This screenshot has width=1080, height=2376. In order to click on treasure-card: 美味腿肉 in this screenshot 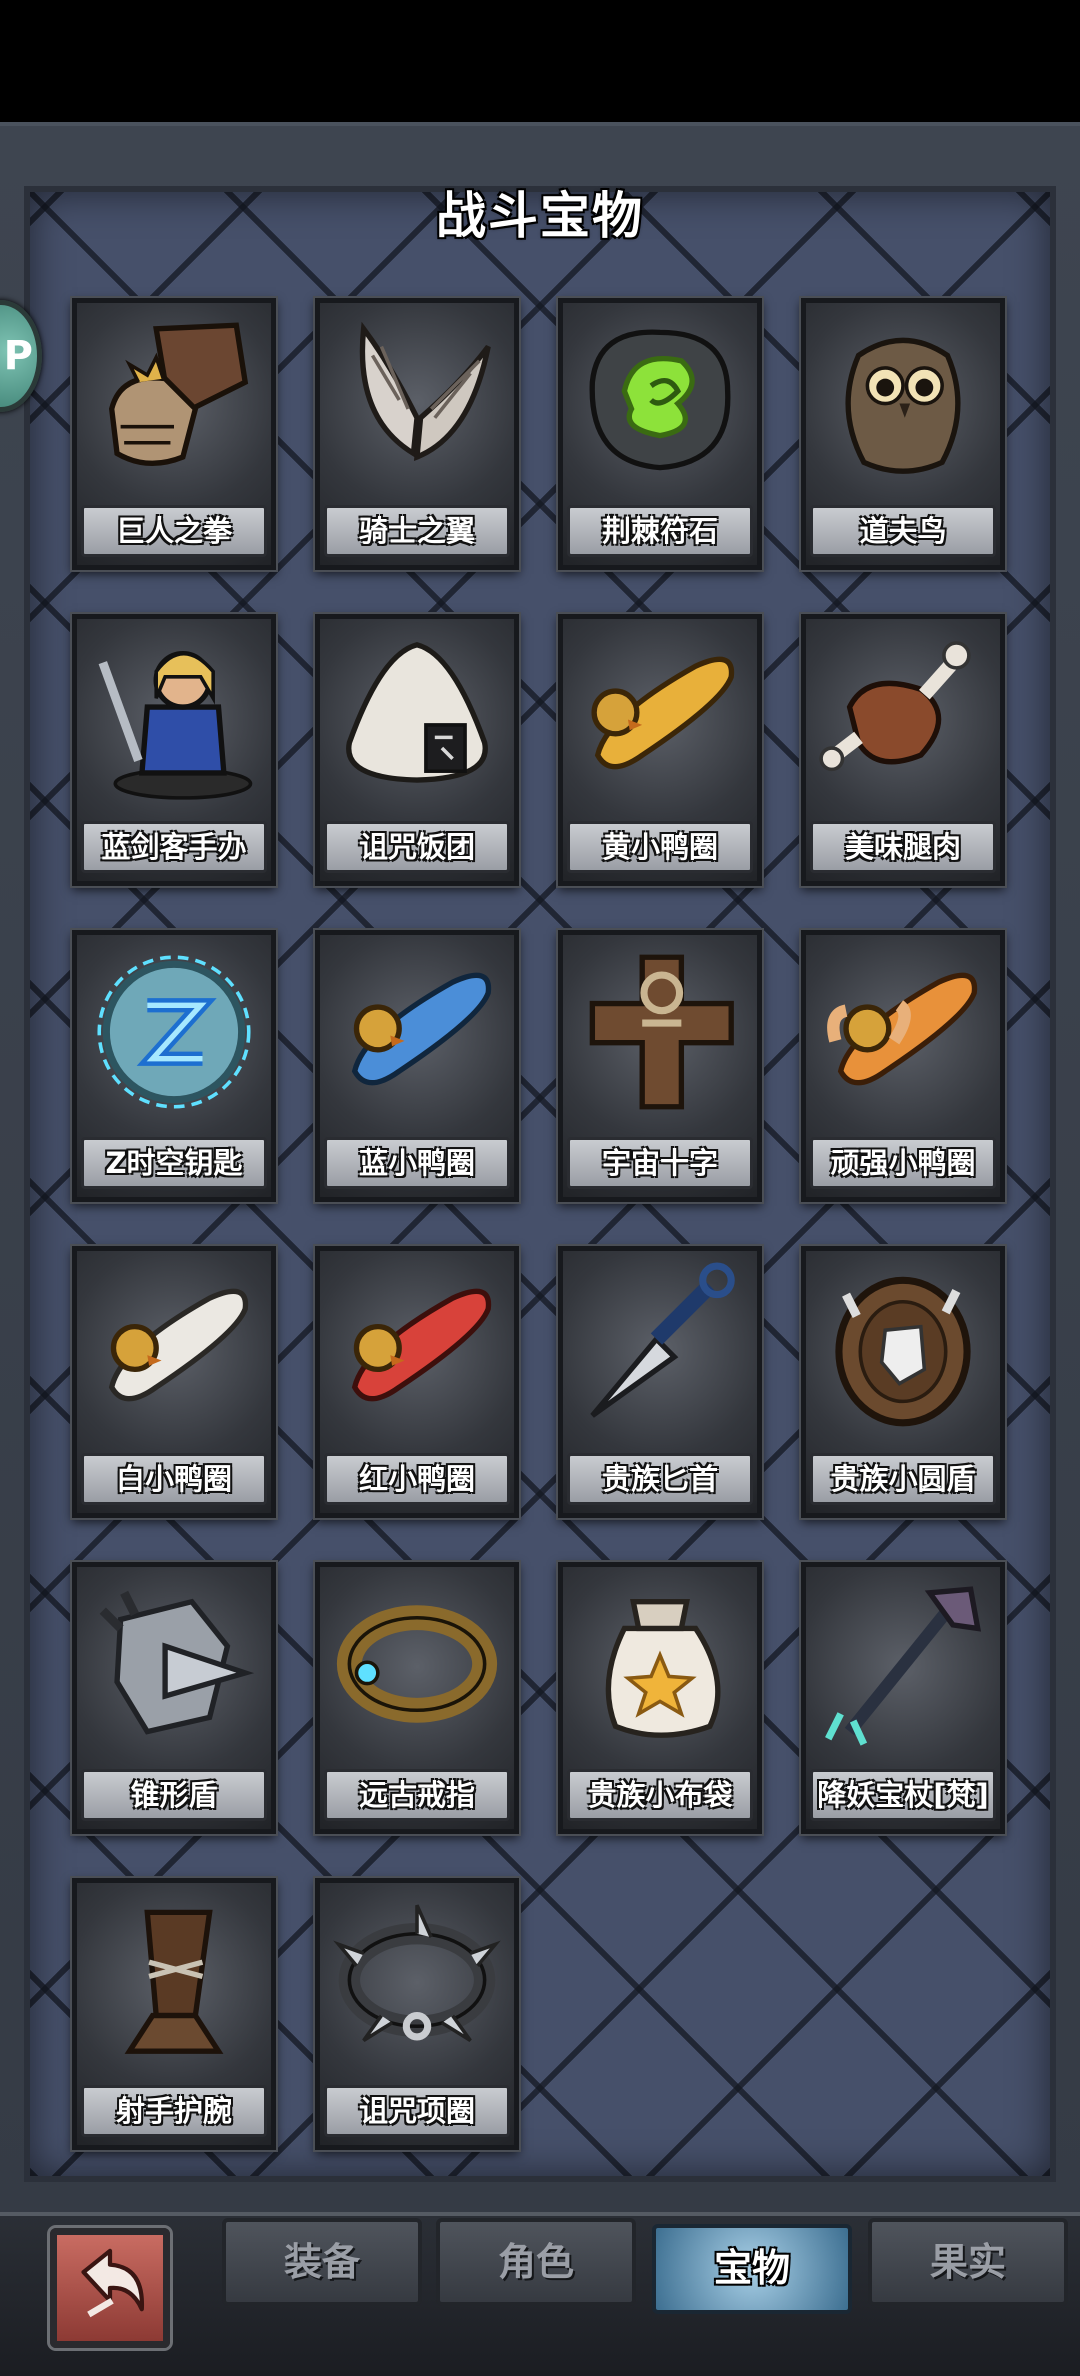, I will do `click(903, 750)`.